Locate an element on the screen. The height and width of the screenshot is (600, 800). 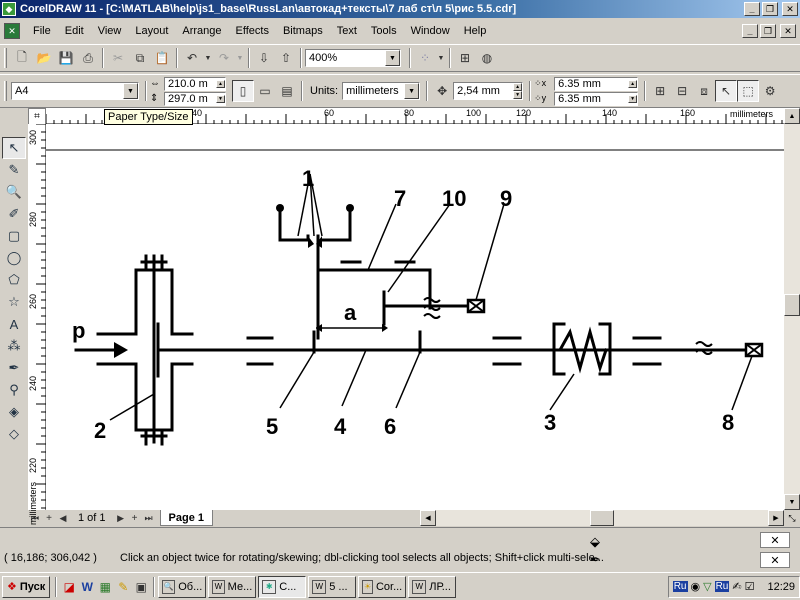
page-width-input: 210.0 m ▲ is located at coordinates (195, 83).